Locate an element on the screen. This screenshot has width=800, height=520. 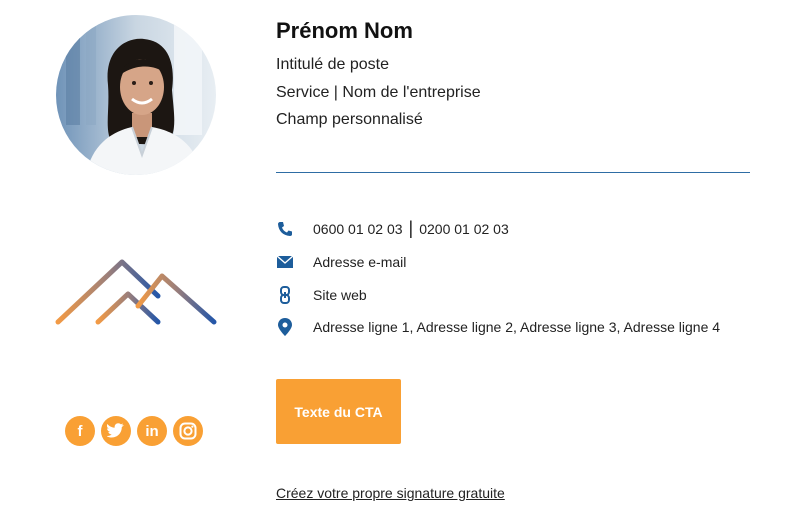
create-signature-link: Créez votre propre signature gratuite is located at coordinates (390, 493).